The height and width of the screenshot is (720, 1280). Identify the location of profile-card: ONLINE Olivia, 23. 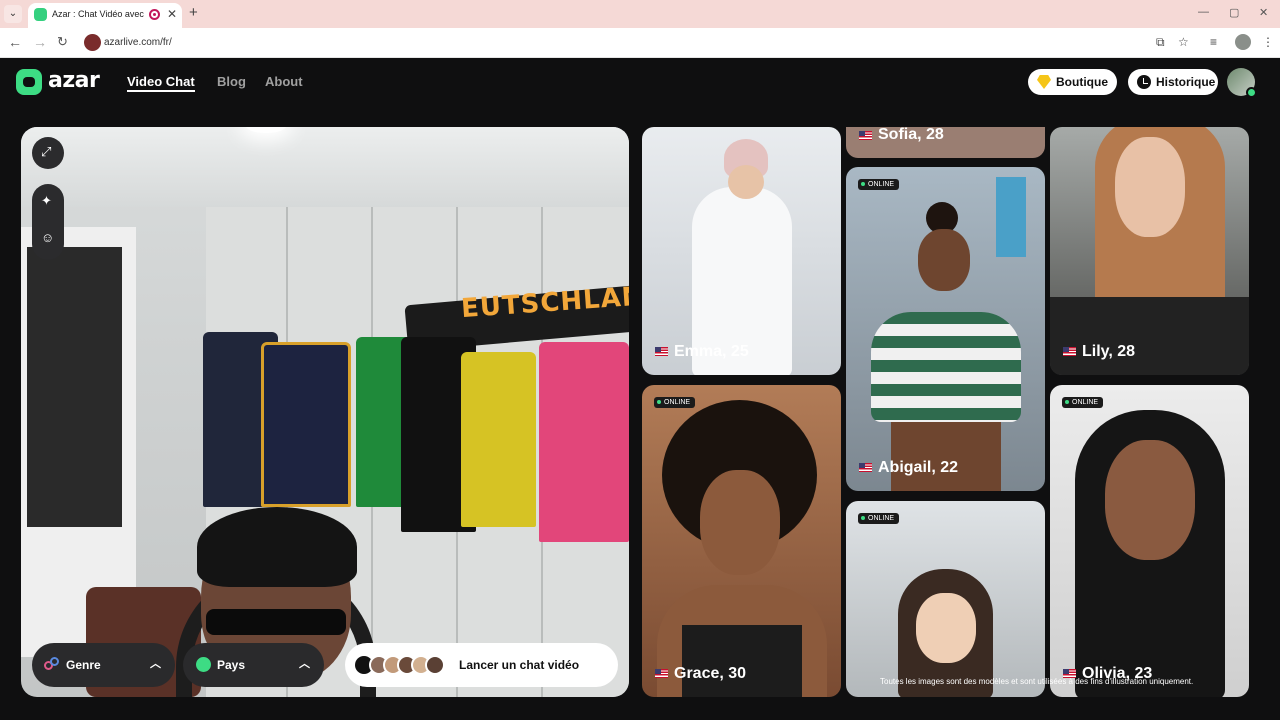
(1149, 541).